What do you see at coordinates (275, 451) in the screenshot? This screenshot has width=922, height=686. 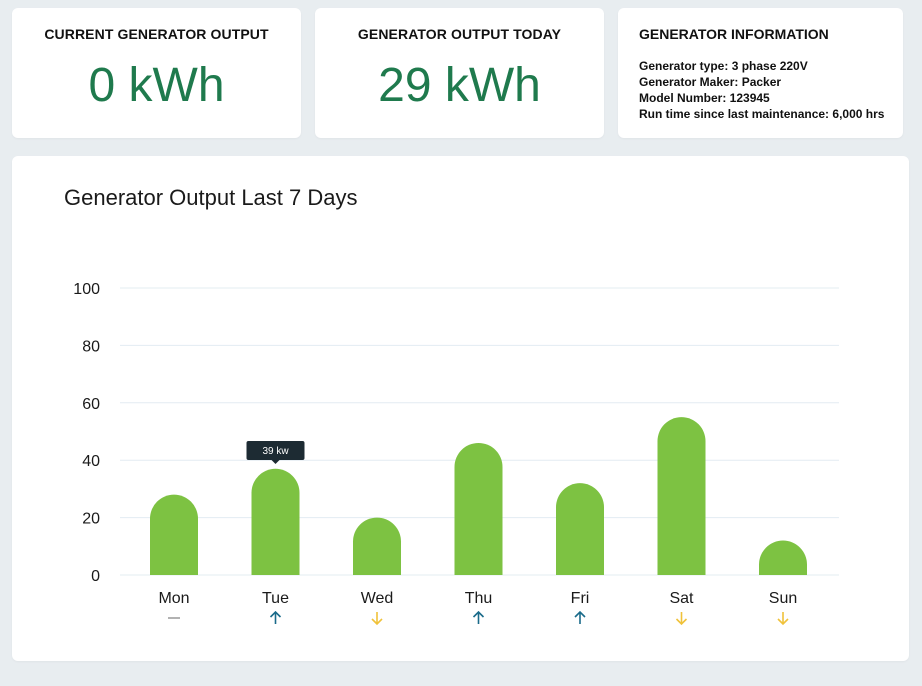 I see `tooltip-text: 39 kw` at bounding box center [275, 451].